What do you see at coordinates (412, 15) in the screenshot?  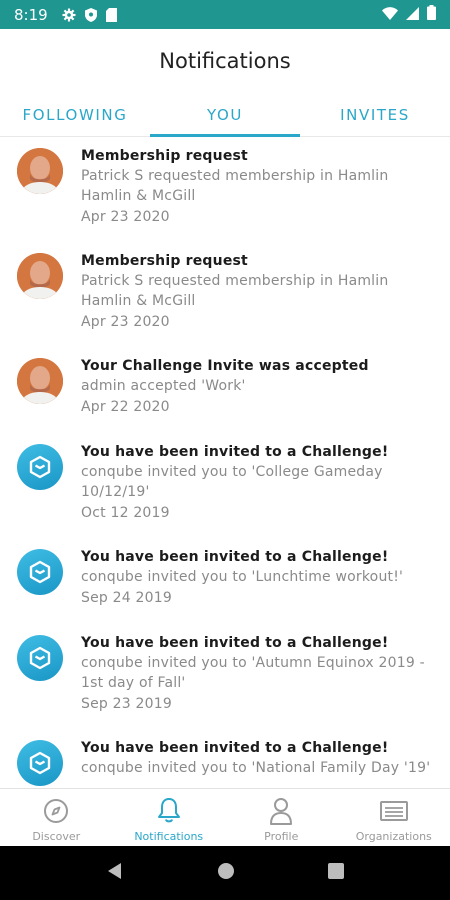 I see `cell-signal-icon` at bounding box center [412, 15].